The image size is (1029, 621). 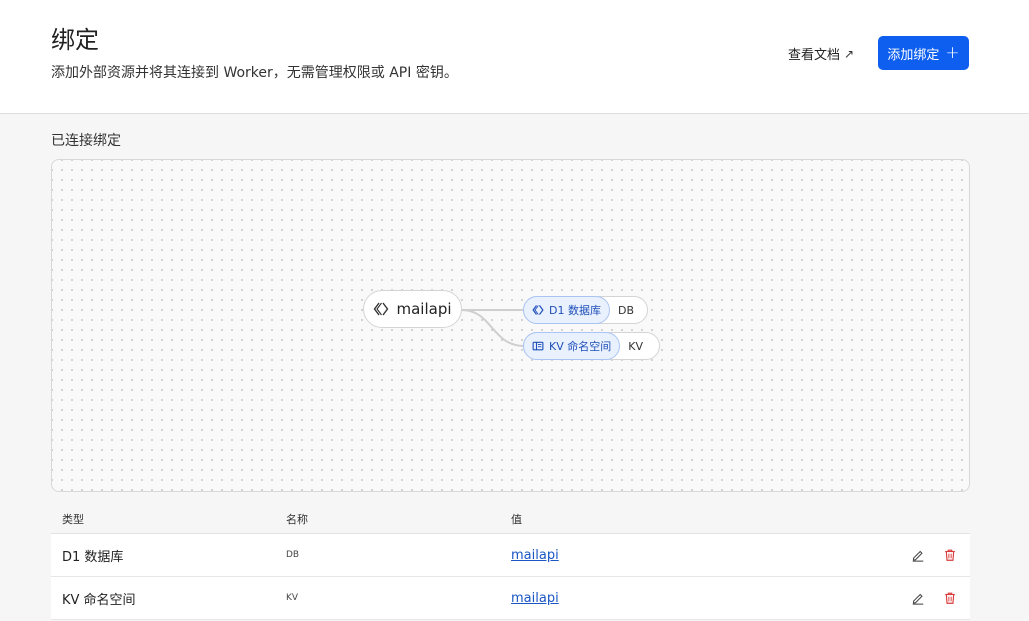 What do you see at coordinates (424, 309) in the screenshot?
I see `worker-node-label: mailapi` at bounding box center [424, 309].